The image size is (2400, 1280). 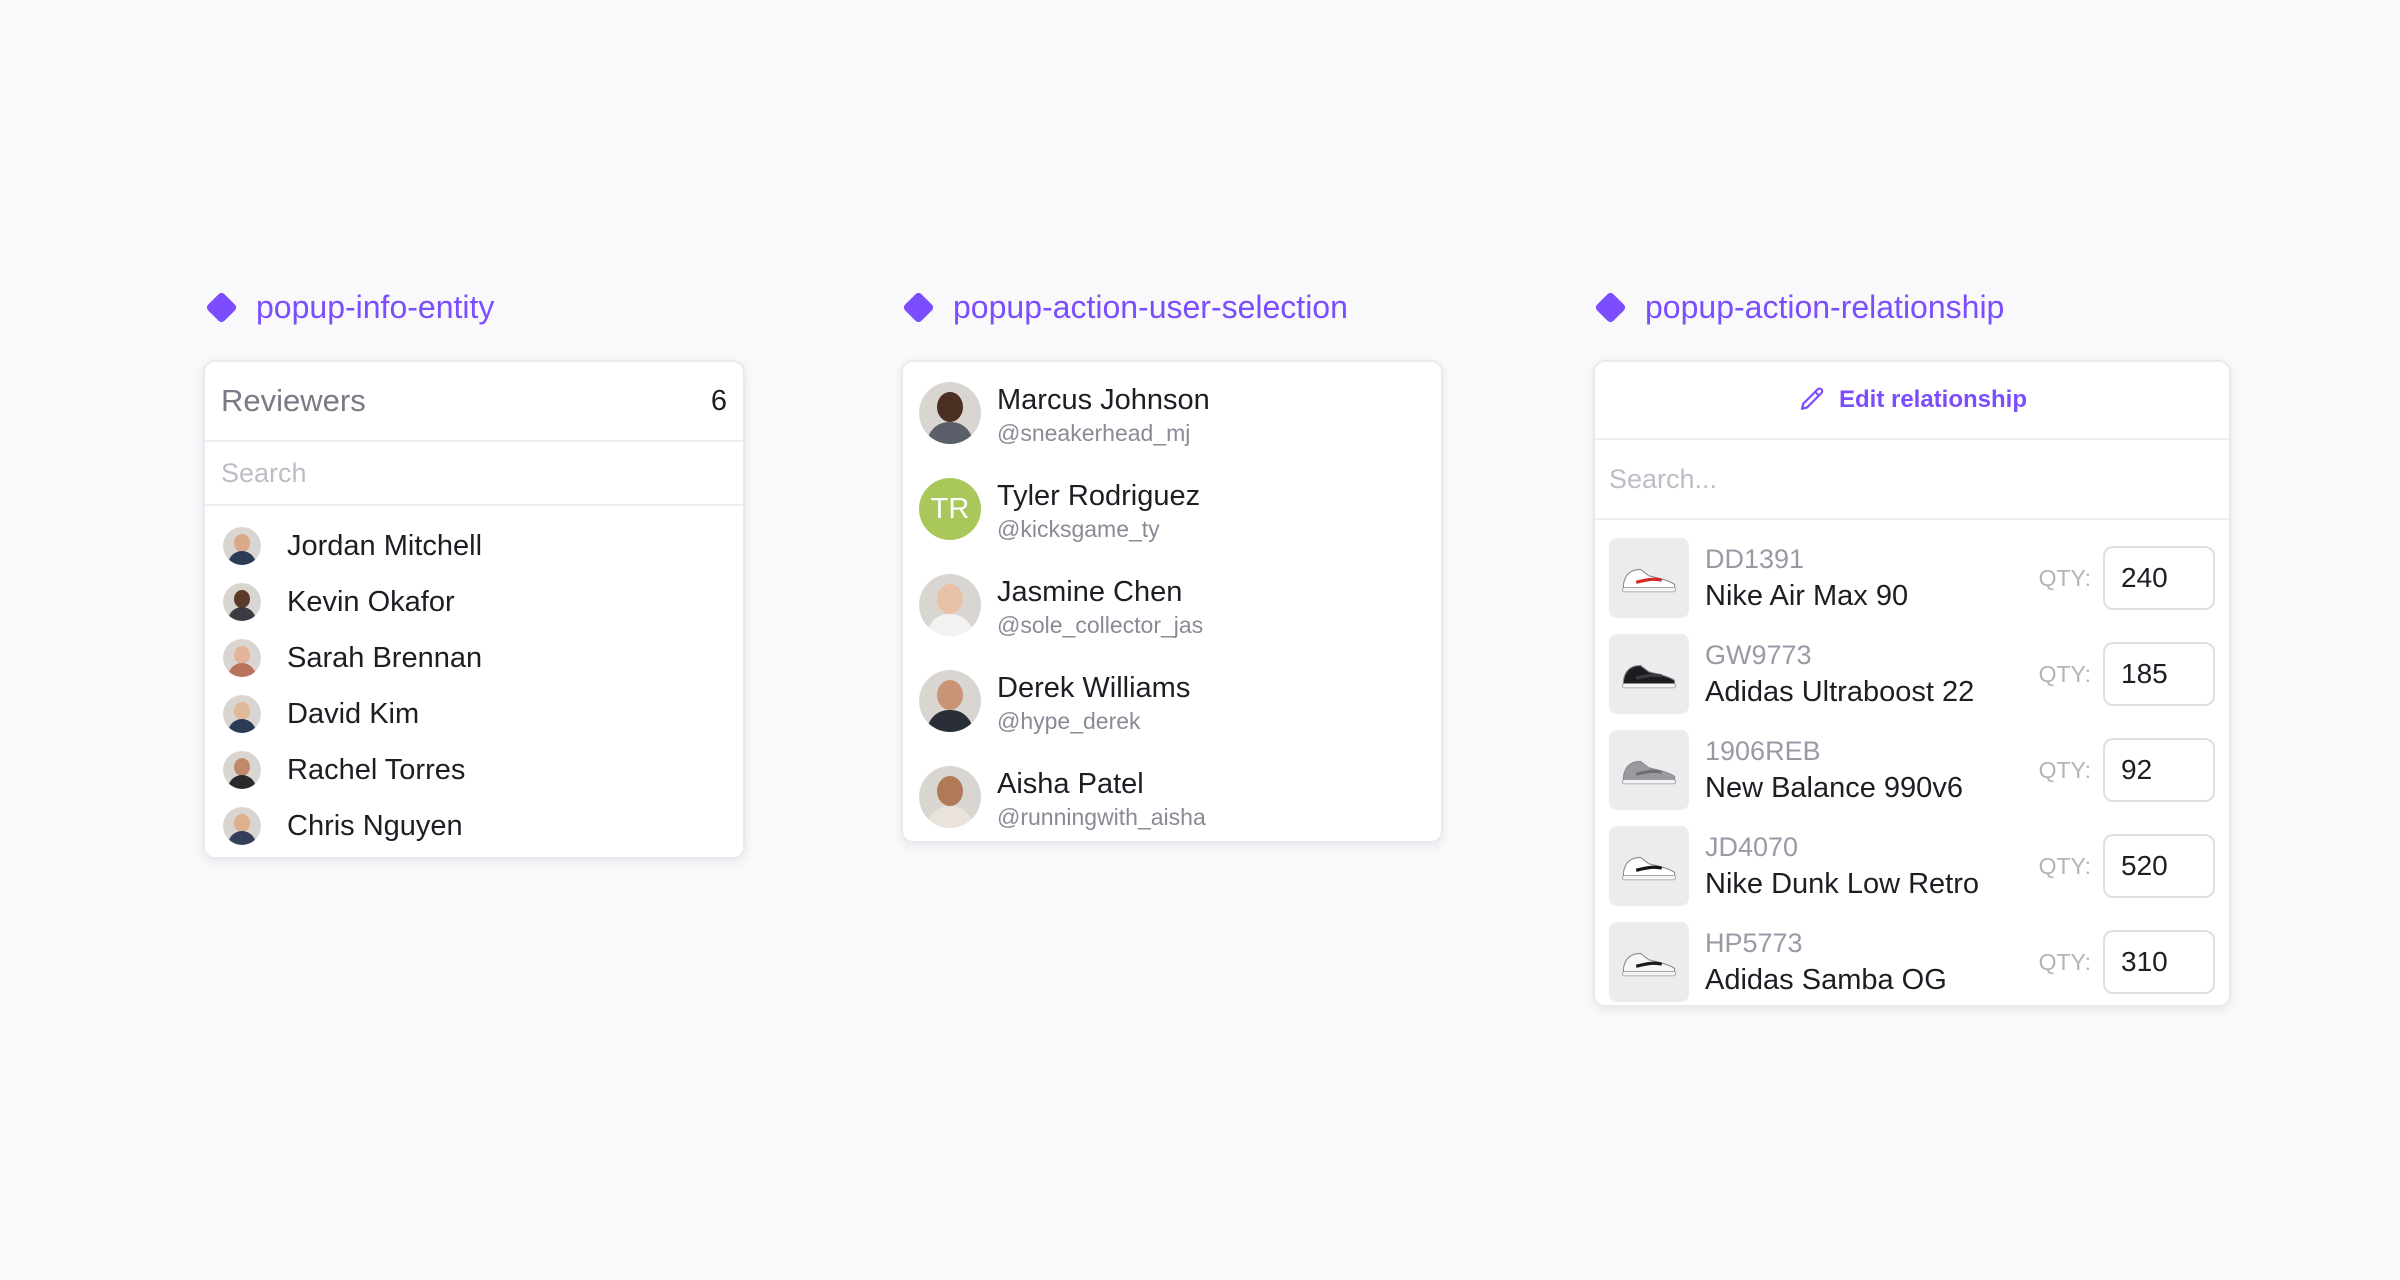 What do you see at coordinates (1932, 399) in the screenshot?
I see `edit-relationship-label: Edit relationship` at bounding box center [1932, 399].